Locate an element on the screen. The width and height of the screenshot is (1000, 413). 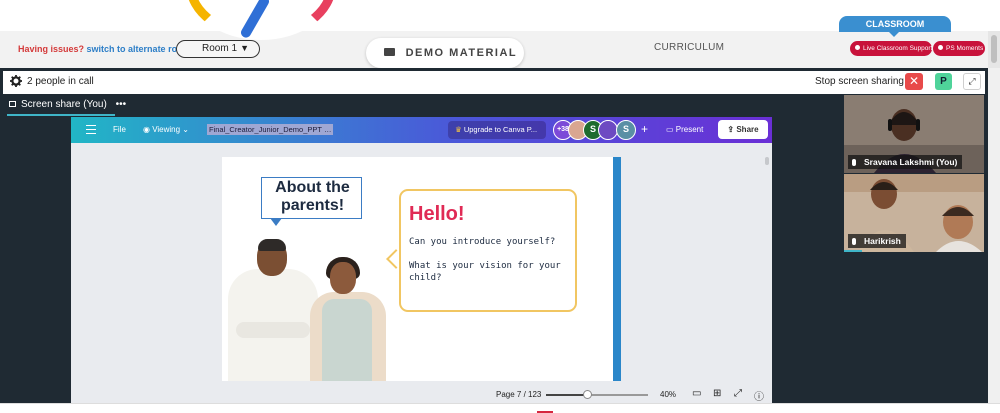
document-title-text: Final_Creator_Junior_Demo_PPT is located at coordinates (265, 129).